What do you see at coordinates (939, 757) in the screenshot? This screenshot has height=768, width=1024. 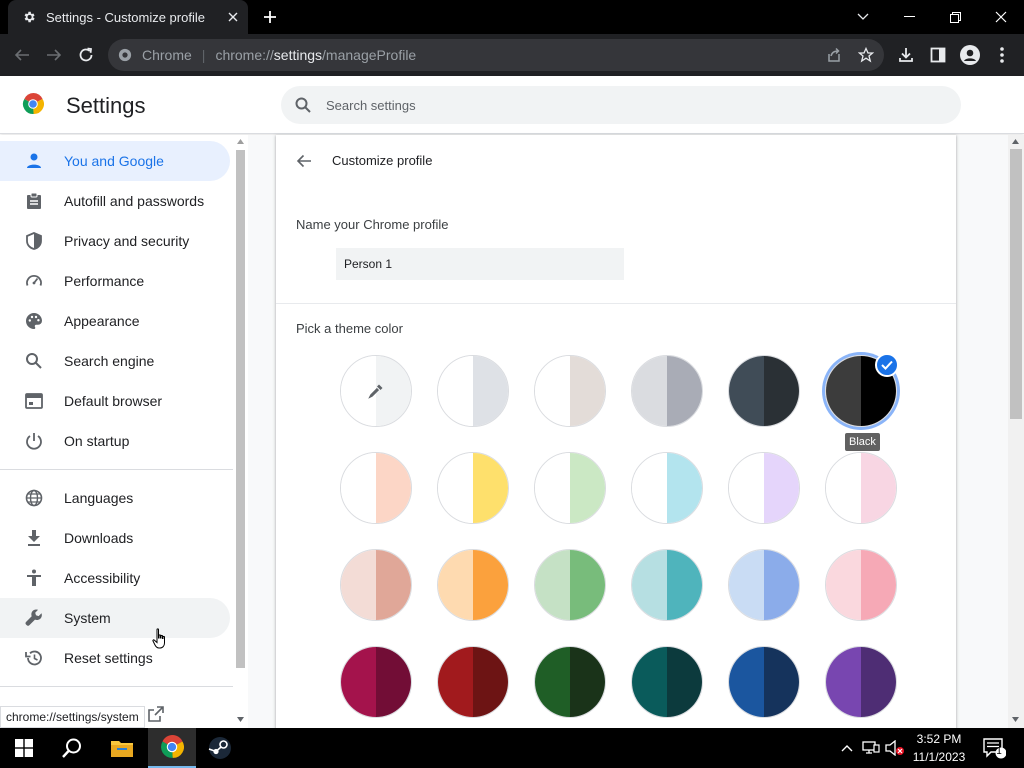 I see `clock-date: 11/1/2023` at bounding box center [939, 757].